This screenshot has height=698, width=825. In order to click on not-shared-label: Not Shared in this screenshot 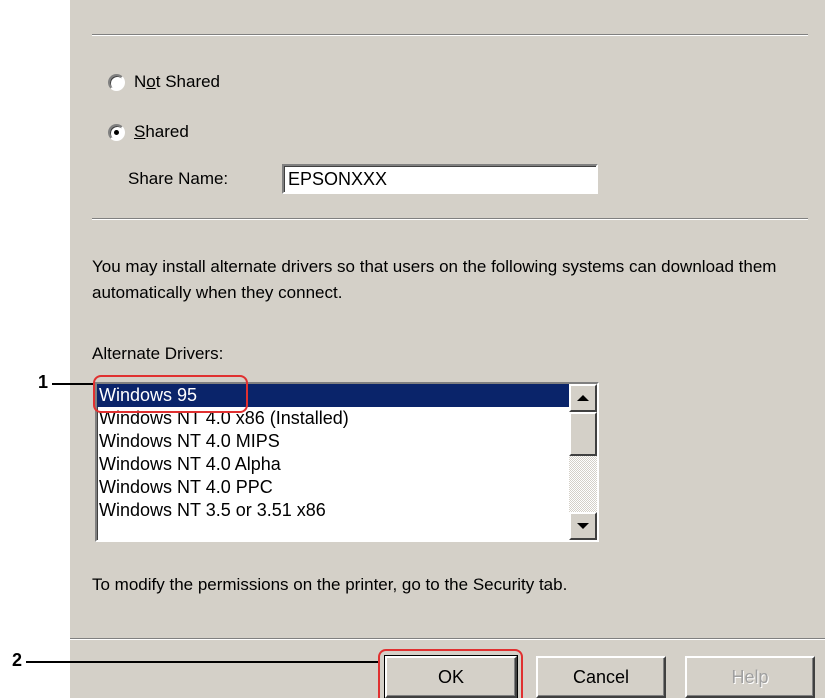, I will do `click(177, 81)`.